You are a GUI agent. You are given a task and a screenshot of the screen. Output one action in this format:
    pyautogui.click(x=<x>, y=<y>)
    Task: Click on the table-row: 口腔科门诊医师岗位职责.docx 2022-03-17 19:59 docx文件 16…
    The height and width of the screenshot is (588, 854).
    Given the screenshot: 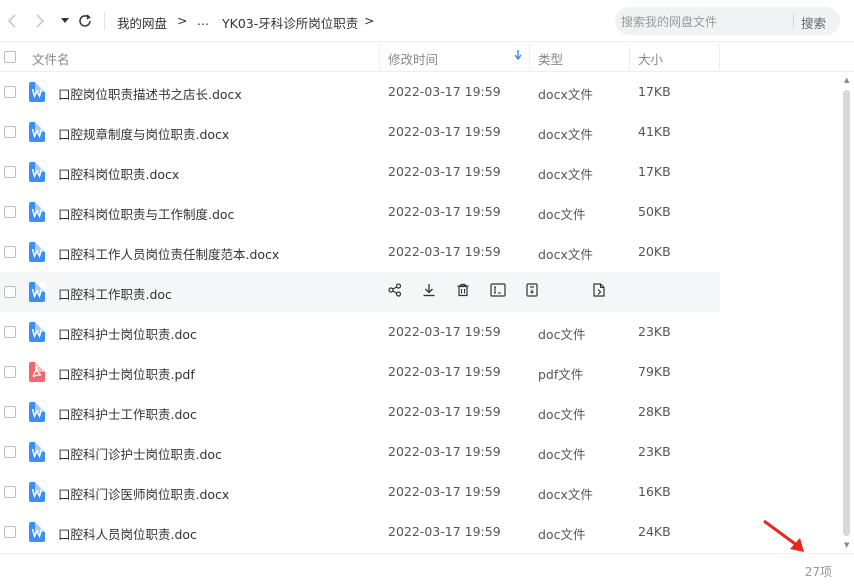 What is the action you would take?
    pyautogui.click(x=360, y=492)
    